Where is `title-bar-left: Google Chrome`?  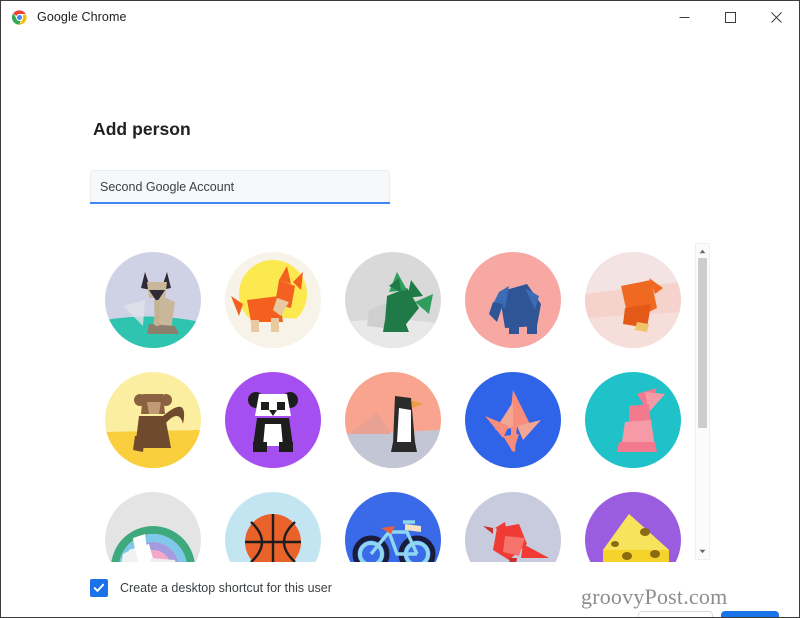
title-bar-left: Google Chrome is located at coordinates (64, 17).